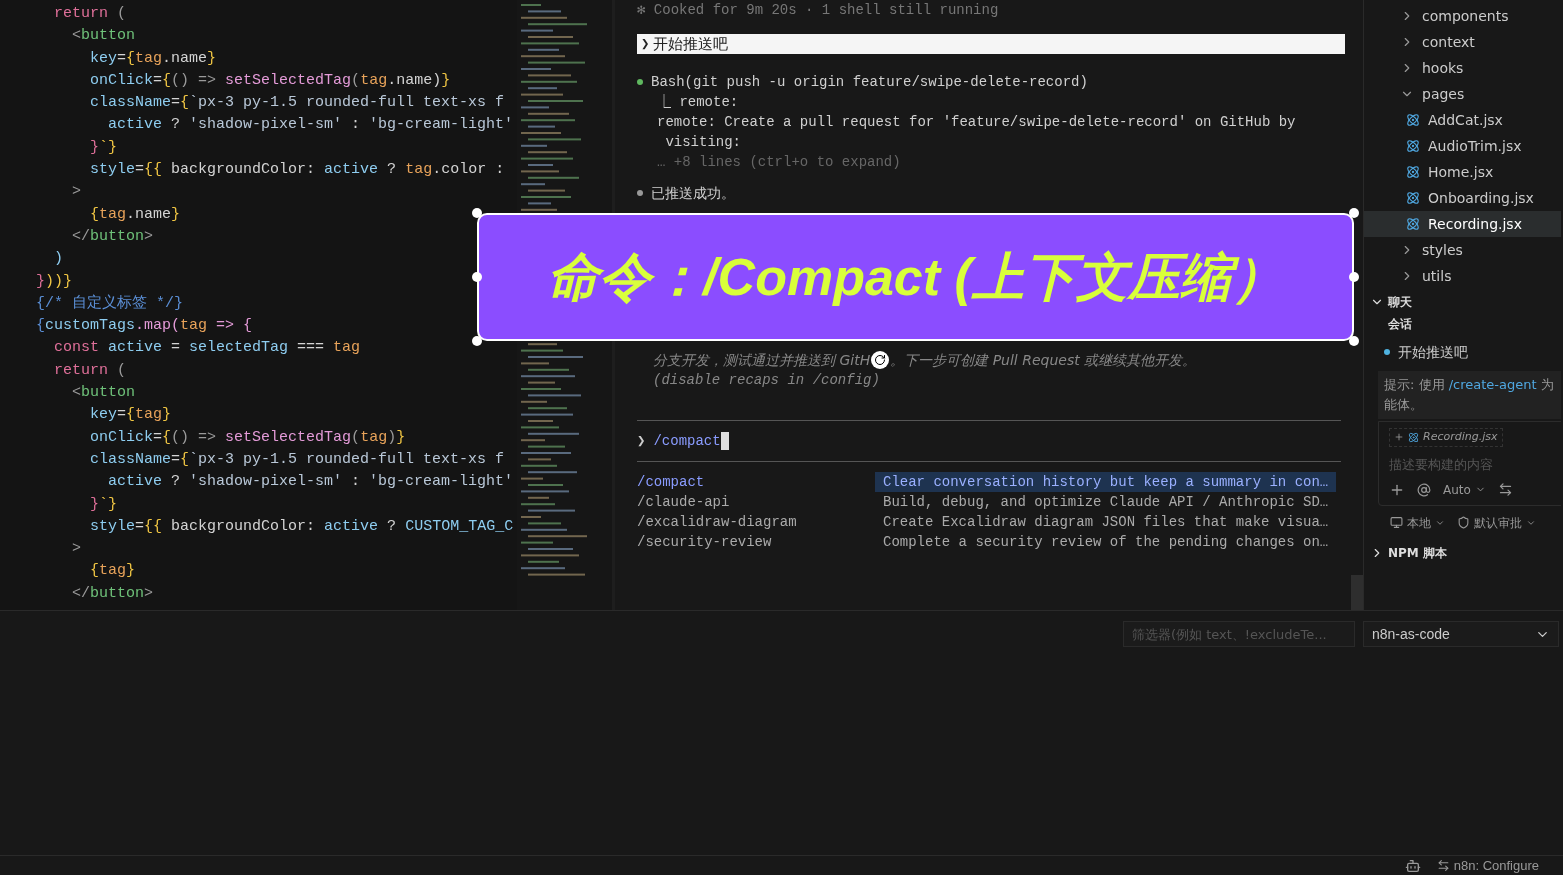 This screenshot has width=1563, height=875. Describe the element at coordinates (1462, 16) in the screenshot. I see `folder-item: components` at that location.